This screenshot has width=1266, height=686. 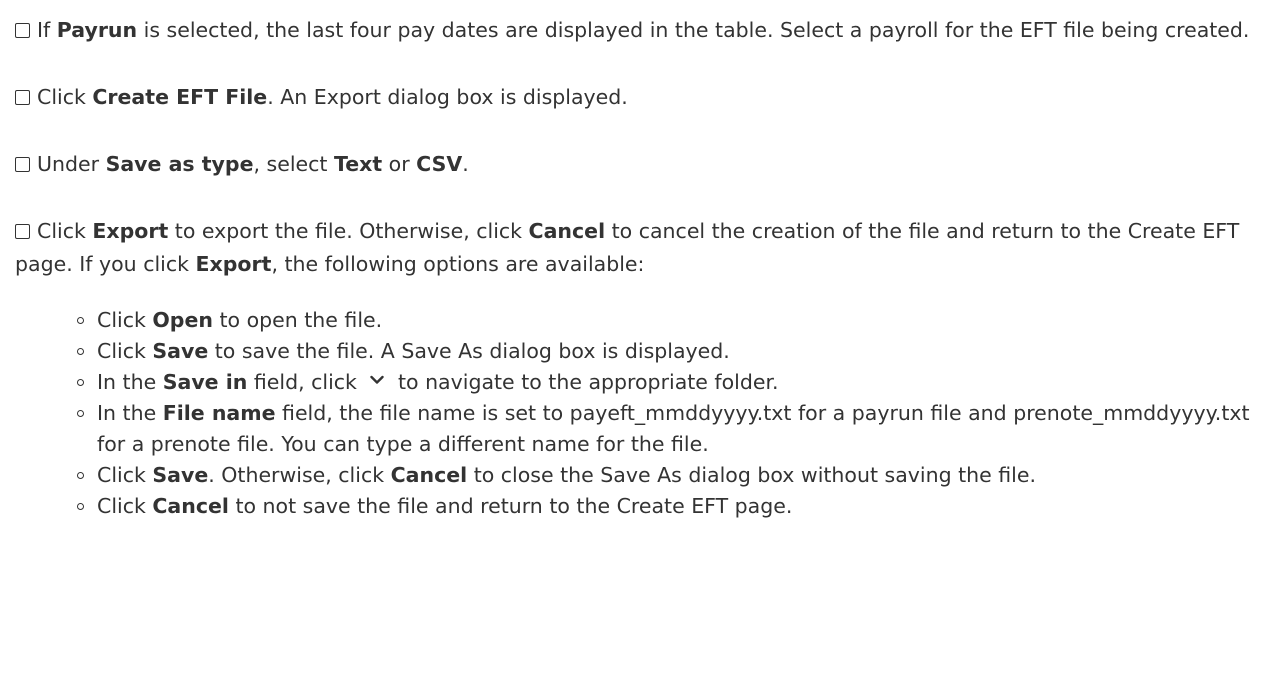 What do you see at coordinates (664, 320) in the screenshot?
I see `option-list-item: Click Open to open the file.` at bounding box center [664, 320].